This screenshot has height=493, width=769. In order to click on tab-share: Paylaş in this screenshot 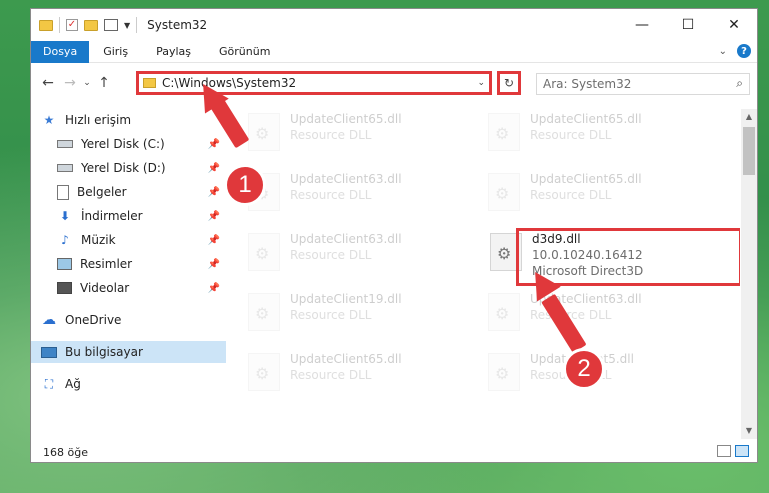, I will do `click(173, 51)`.